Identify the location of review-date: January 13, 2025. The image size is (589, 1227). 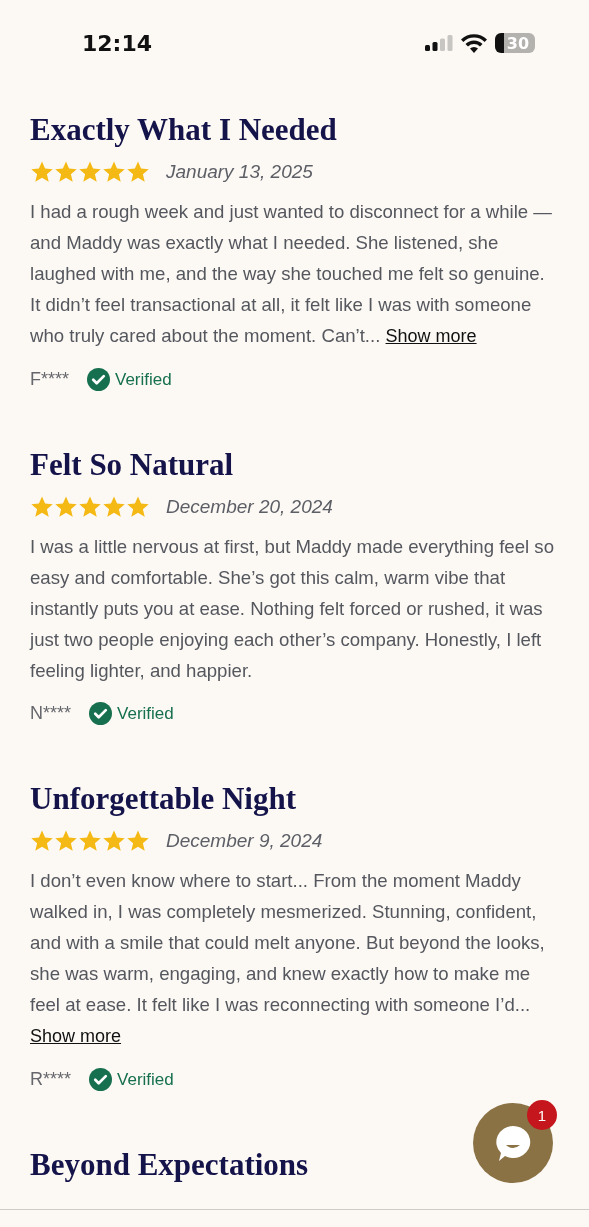
(239, 172).